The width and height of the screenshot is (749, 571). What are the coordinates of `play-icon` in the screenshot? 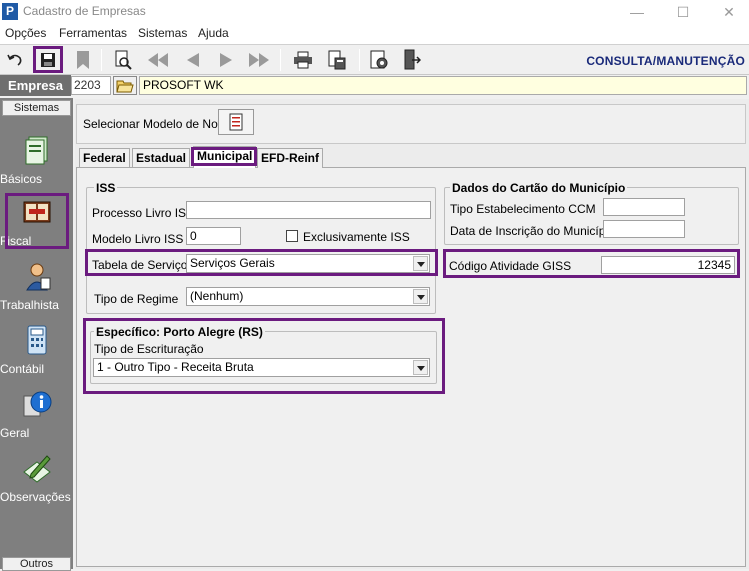 It's located at (226, 60).